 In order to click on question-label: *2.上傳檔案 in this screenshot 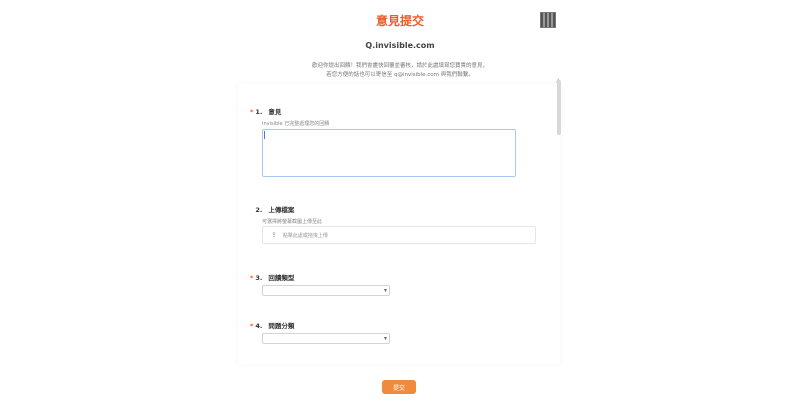, I will do `click(286, 209)`.